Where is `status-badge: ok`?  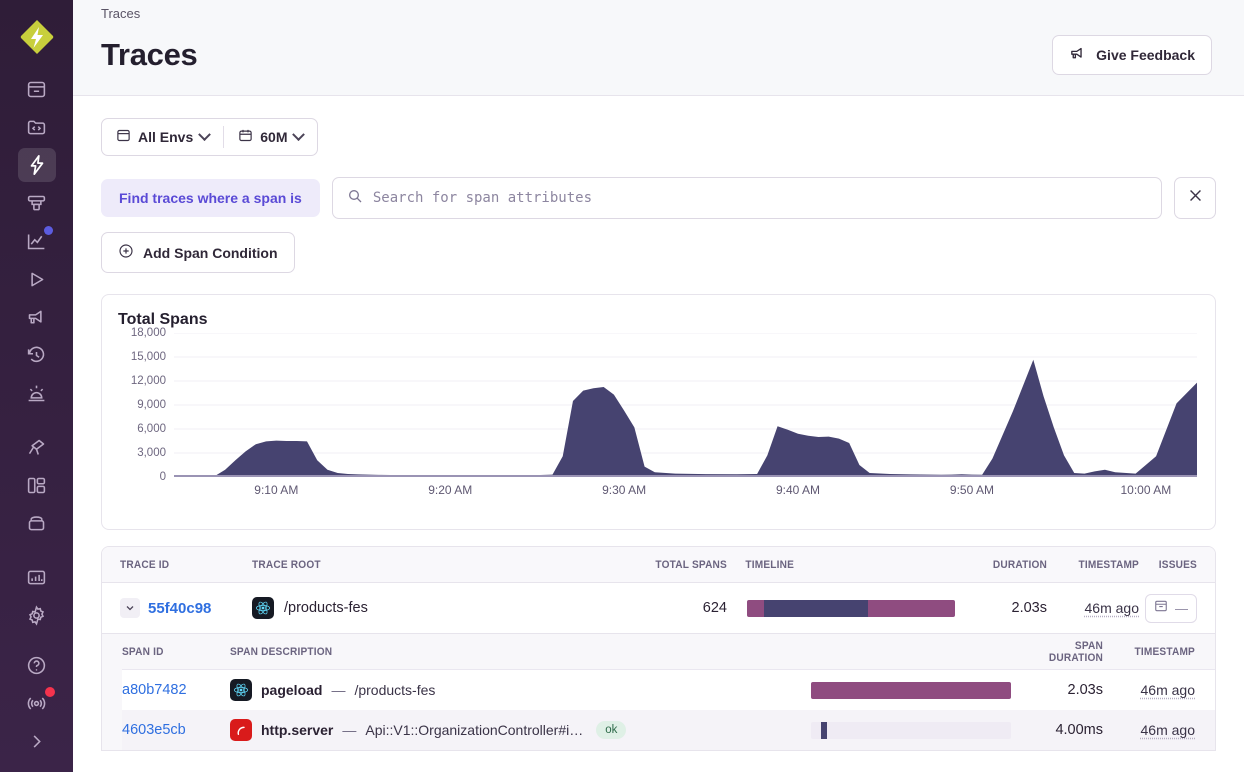 status-badge: ok is located at coordinates (611, 730).